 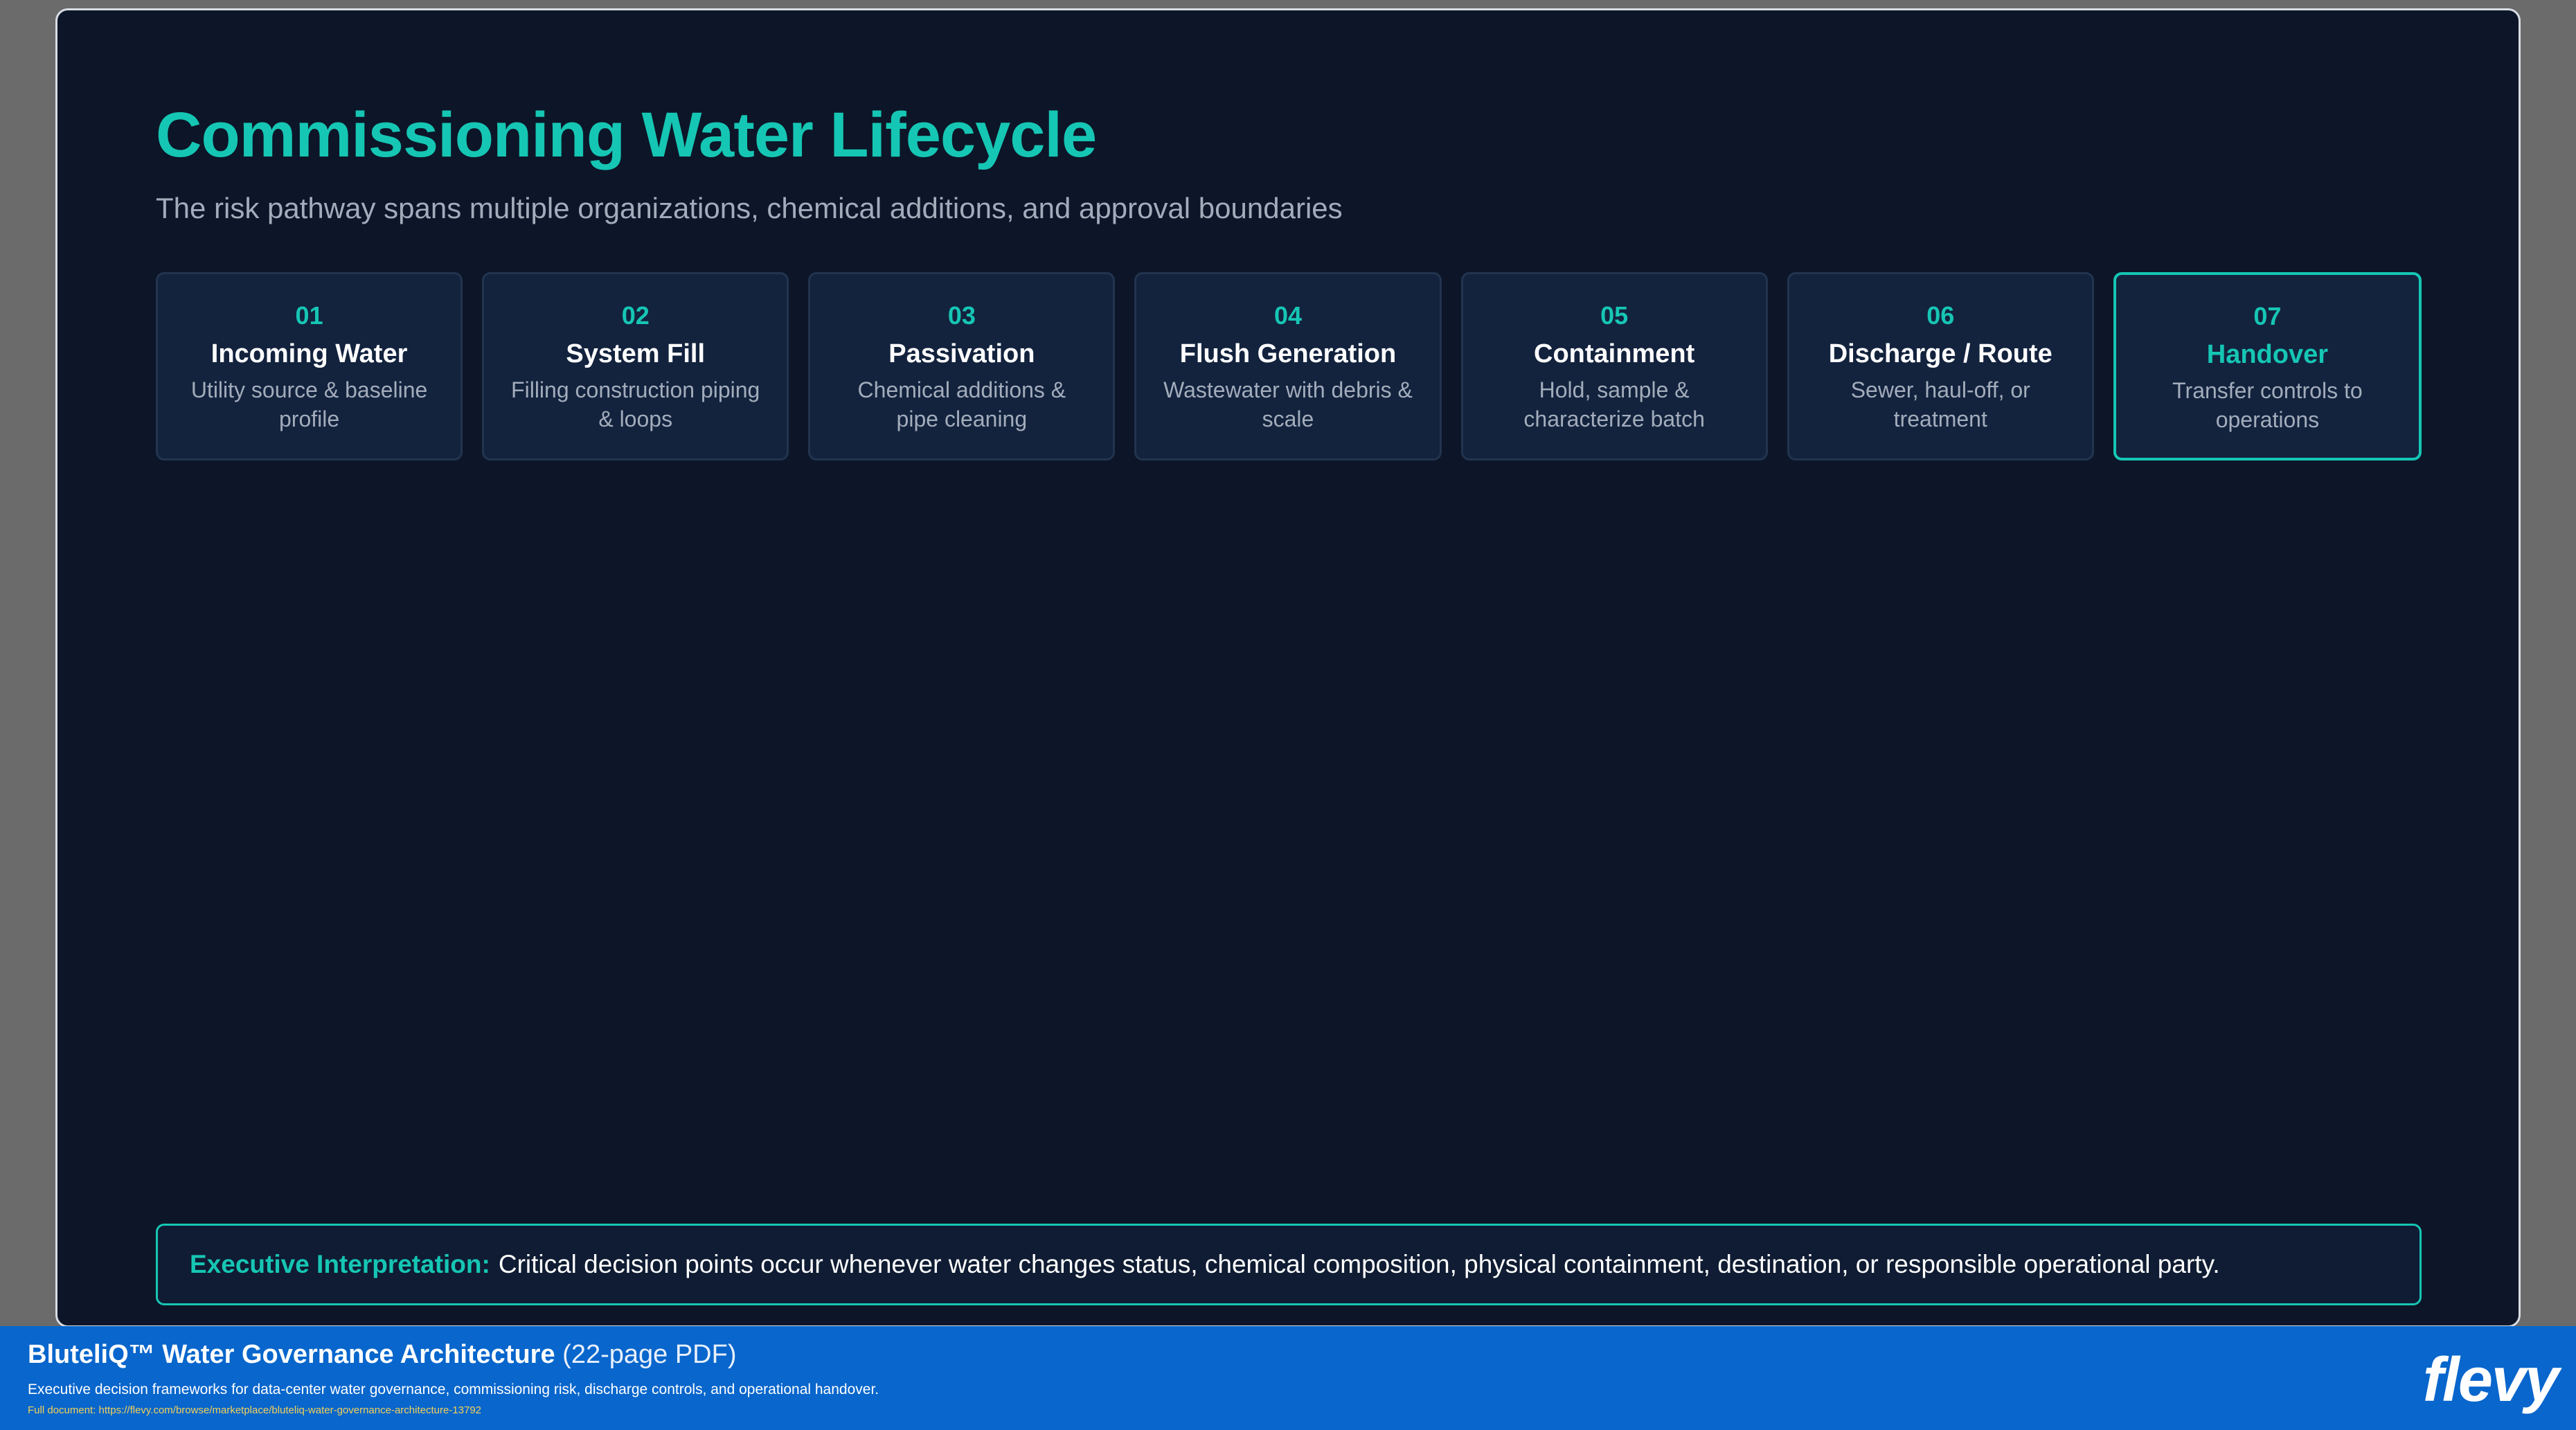 I want to click on step-title: Flush Generation, so click(x=1288, y=353).